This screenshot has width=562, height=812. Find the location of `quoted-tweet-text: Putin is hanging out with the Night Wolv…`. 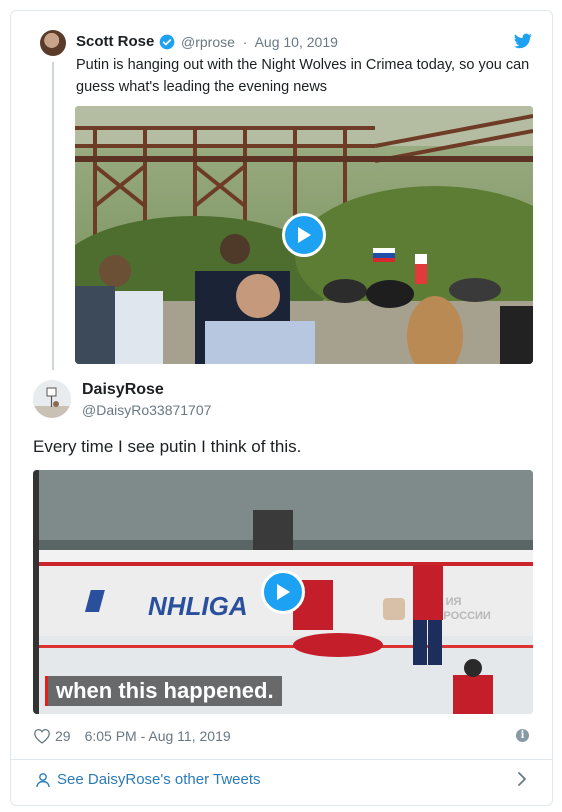

quoted-tweet-text: Putin is hanging out with the Night Wolv… is located at coordinates (303, 76).